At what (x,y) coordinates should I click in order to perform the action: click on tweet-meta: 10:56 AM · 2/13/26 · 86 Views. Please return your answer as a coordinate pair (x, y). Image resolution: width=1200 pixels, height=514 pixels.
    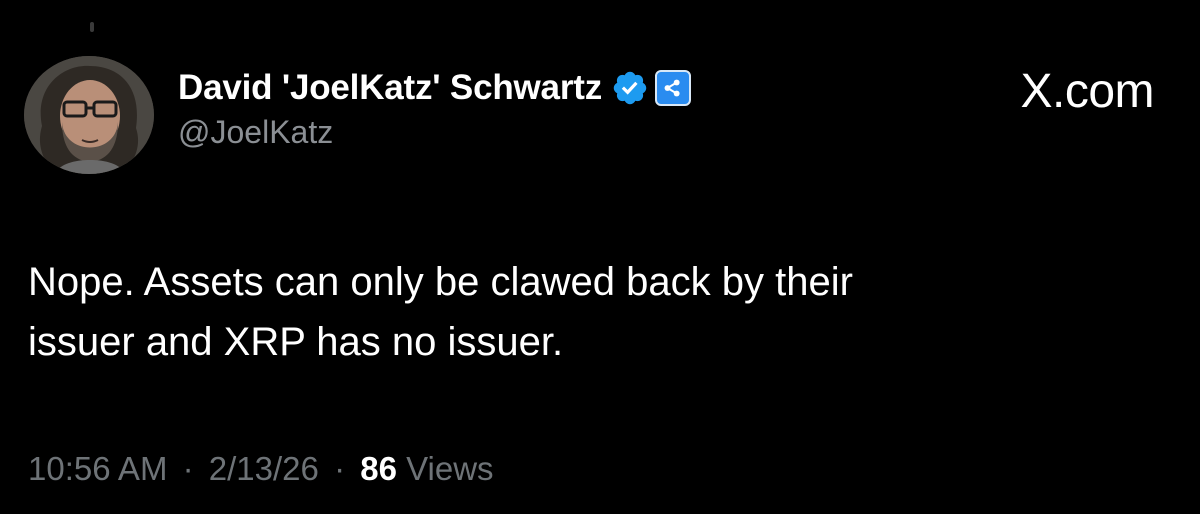
    Looking at the image, I should click on (261, 469).